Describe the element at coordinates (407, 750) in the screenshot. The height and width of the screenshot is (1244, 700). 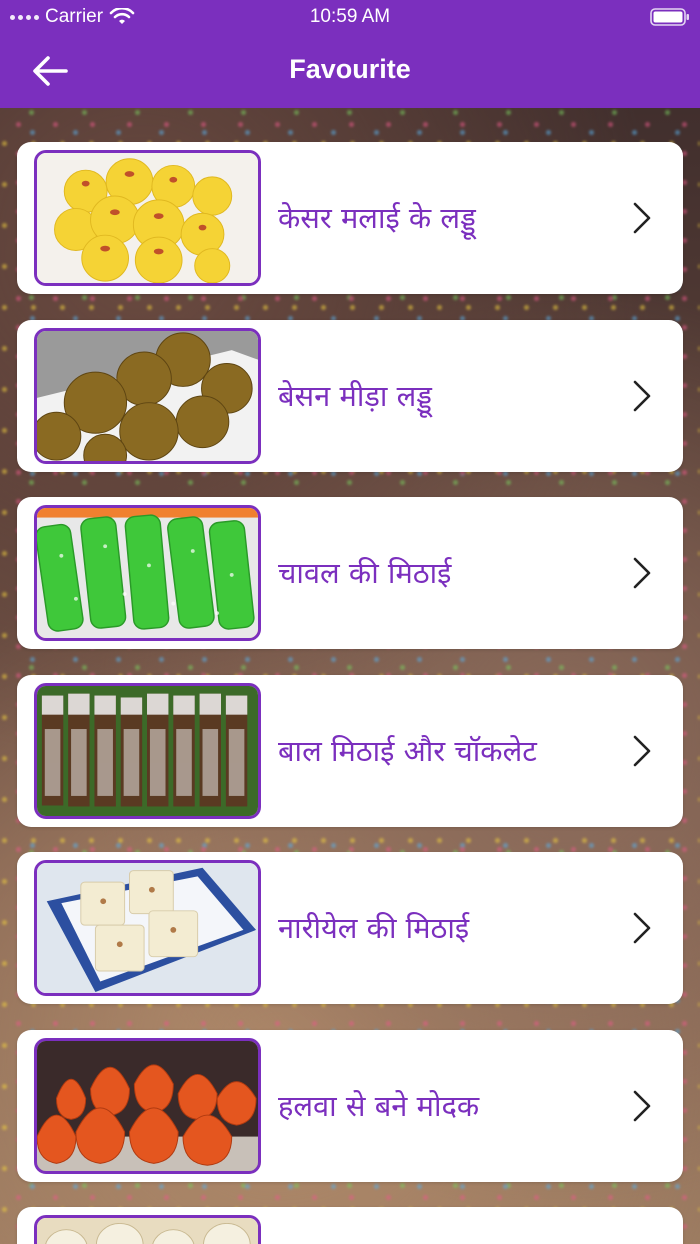
I see `item-title: बाल मिठाई और चॉकलेट` at that location.